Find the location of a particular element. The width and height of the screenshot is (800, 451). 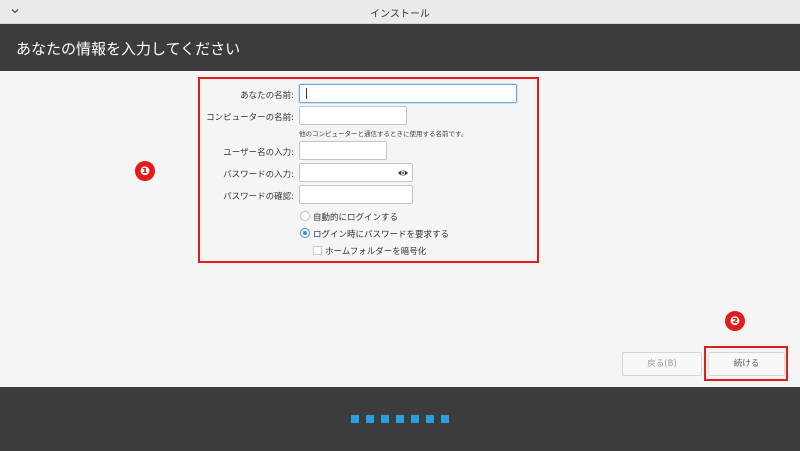

annotation-marker-2: ❷ is located at coordinates (735, 321).